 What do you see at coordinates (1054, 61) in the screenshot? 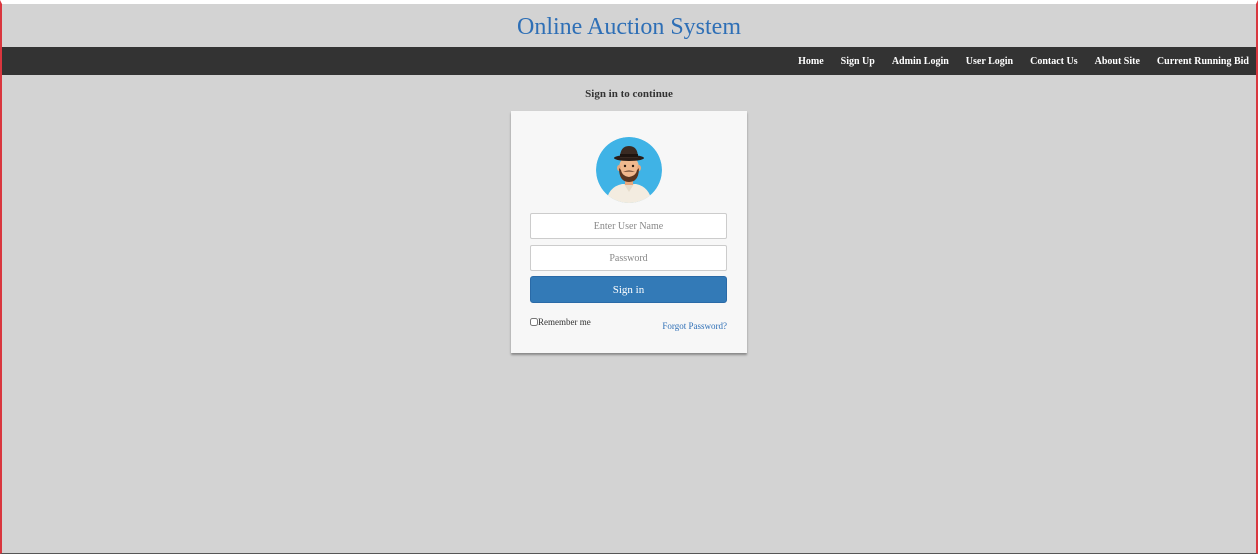
I see `nav-item-contact-us: Contact Us` at bounding box center [1054, 61].